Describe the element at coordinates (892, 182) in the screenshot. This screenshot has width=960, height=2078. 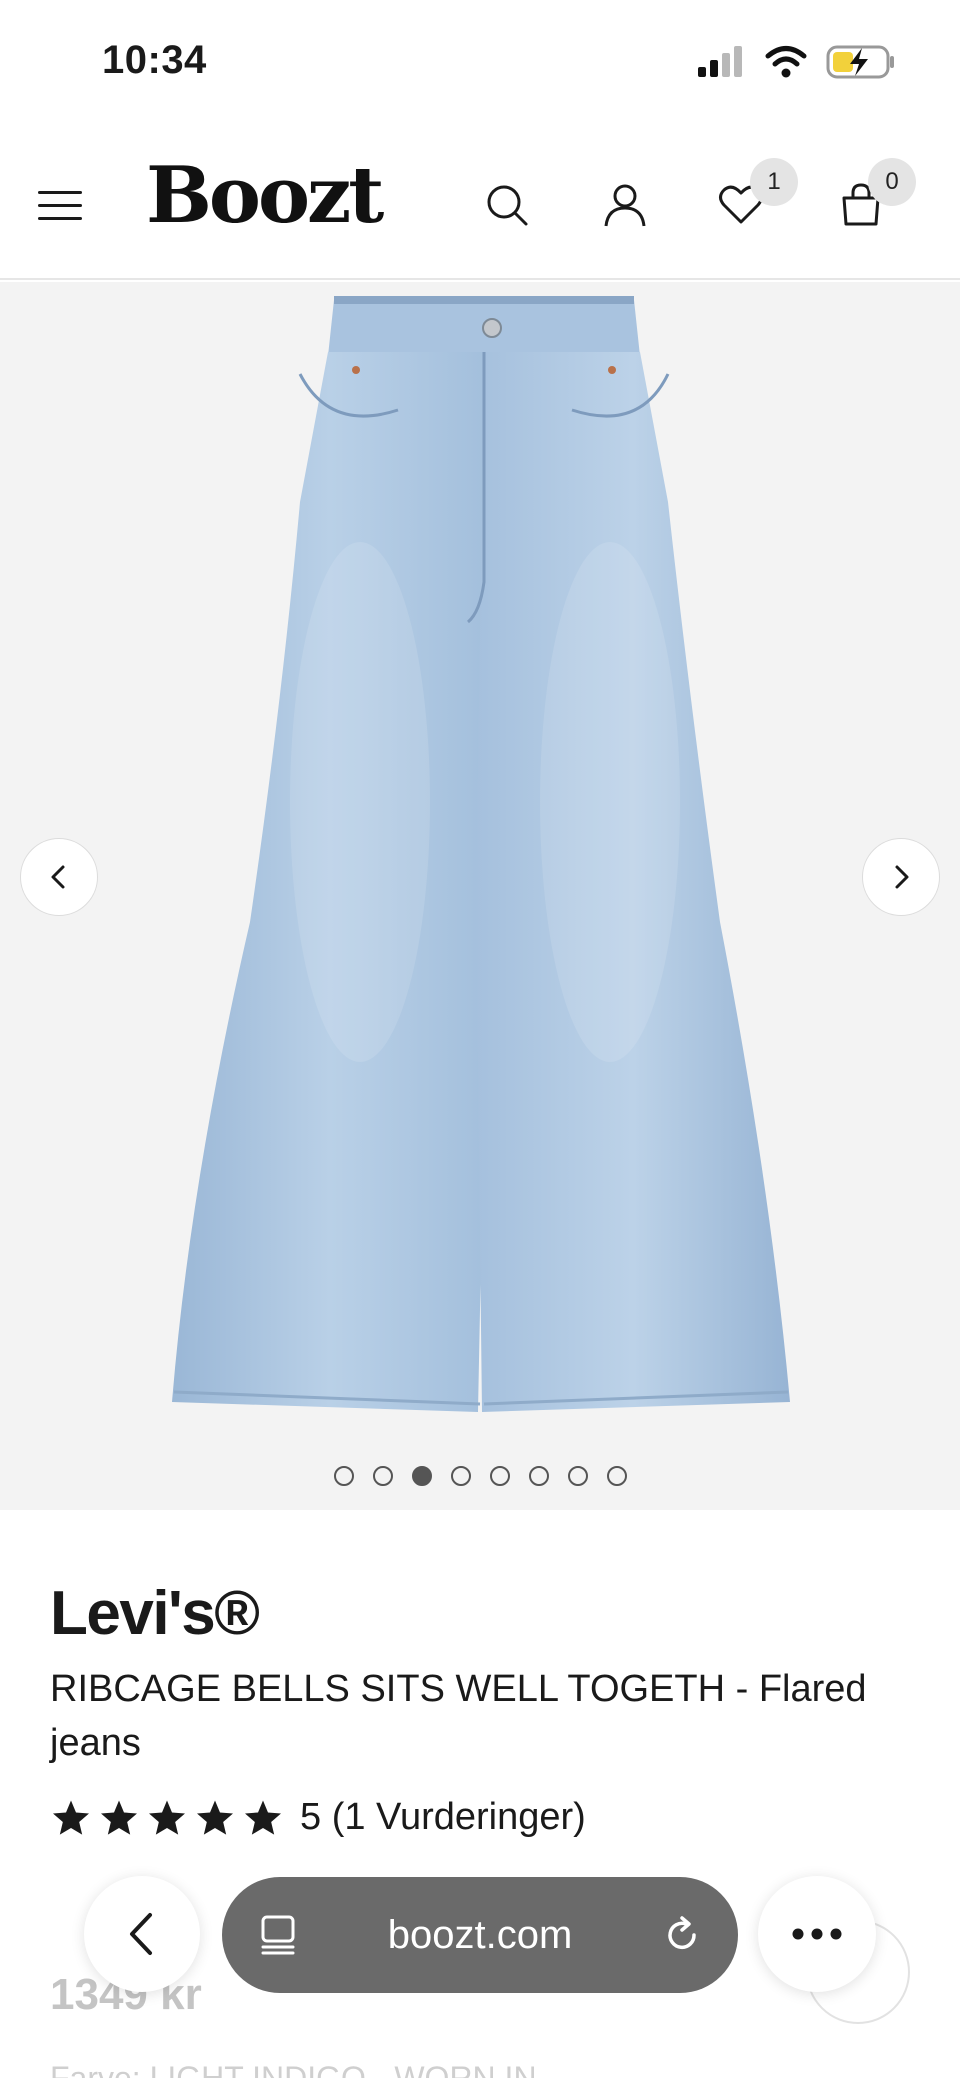
I see `cart-count-badge: 0` at that location.